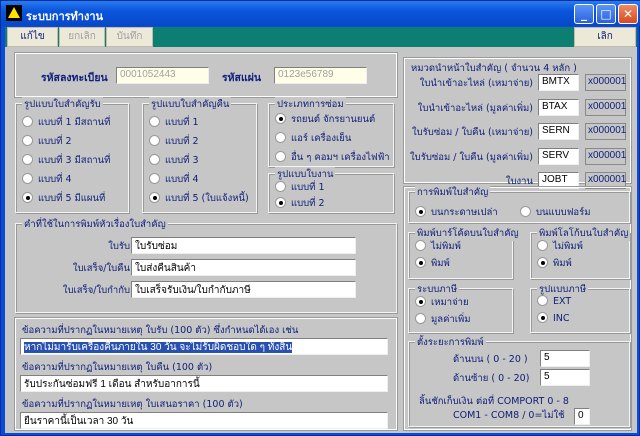 The width and height of the screenshot is (640, 436). I want to click on logo-group: พิมพ์โลโก้บนใบสำคัญ ไม่พิมพ์ พิมพ์, so click(580, 252).